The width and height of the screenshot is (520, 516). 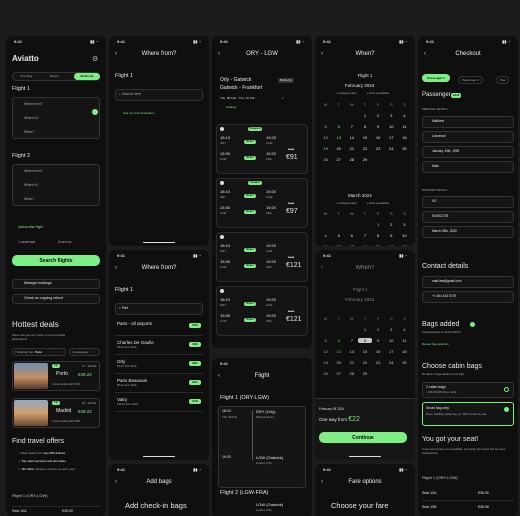 I want to click on where-to-field: Where to?, so click(x=31, y=118).